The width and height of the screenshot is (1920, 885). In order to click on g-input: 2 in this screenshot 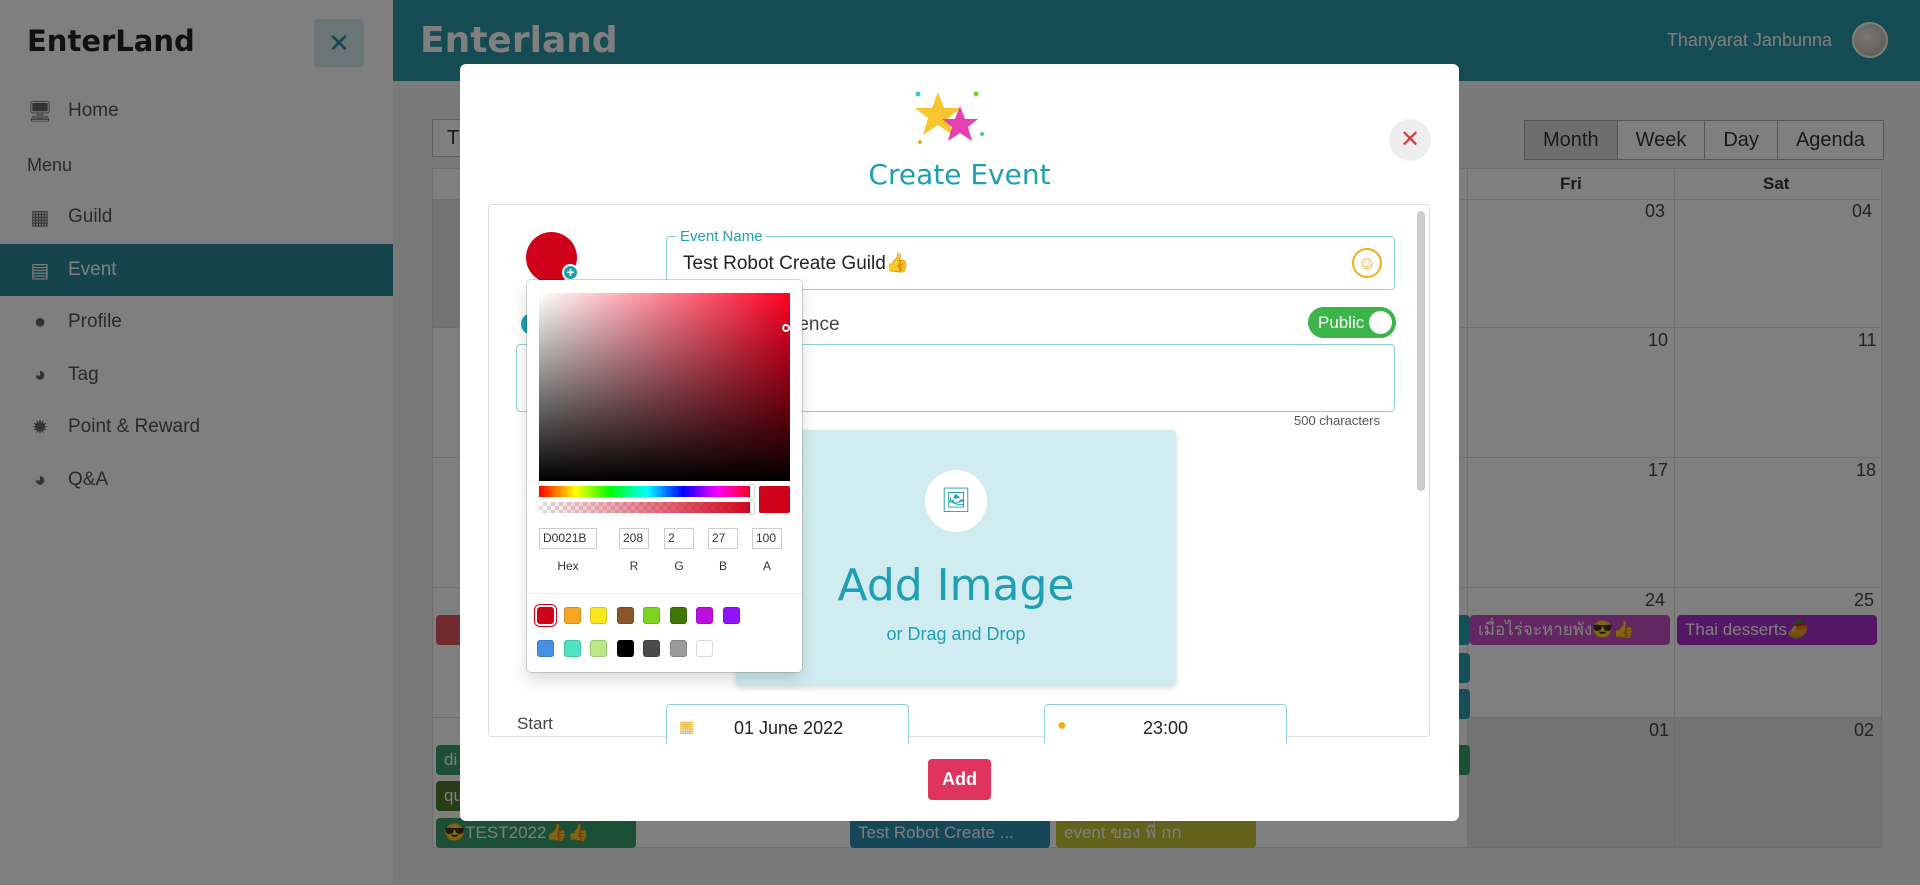, I will do `click(679, 538)`.